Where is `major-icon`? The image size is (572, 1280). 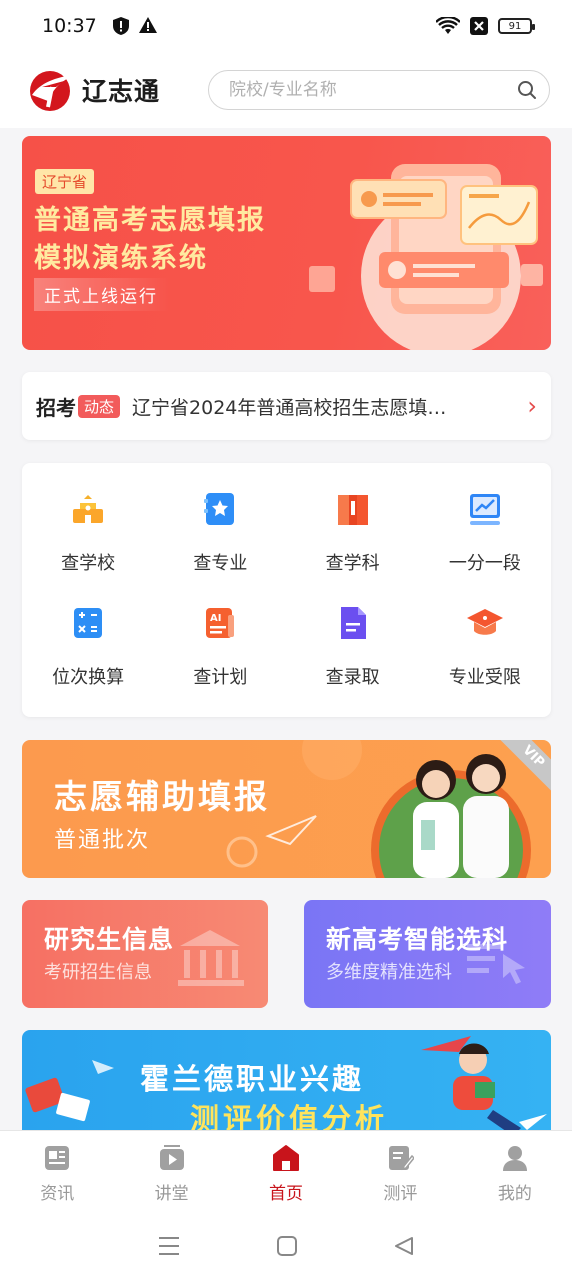
major-icon is located at coordinates (220, 509).